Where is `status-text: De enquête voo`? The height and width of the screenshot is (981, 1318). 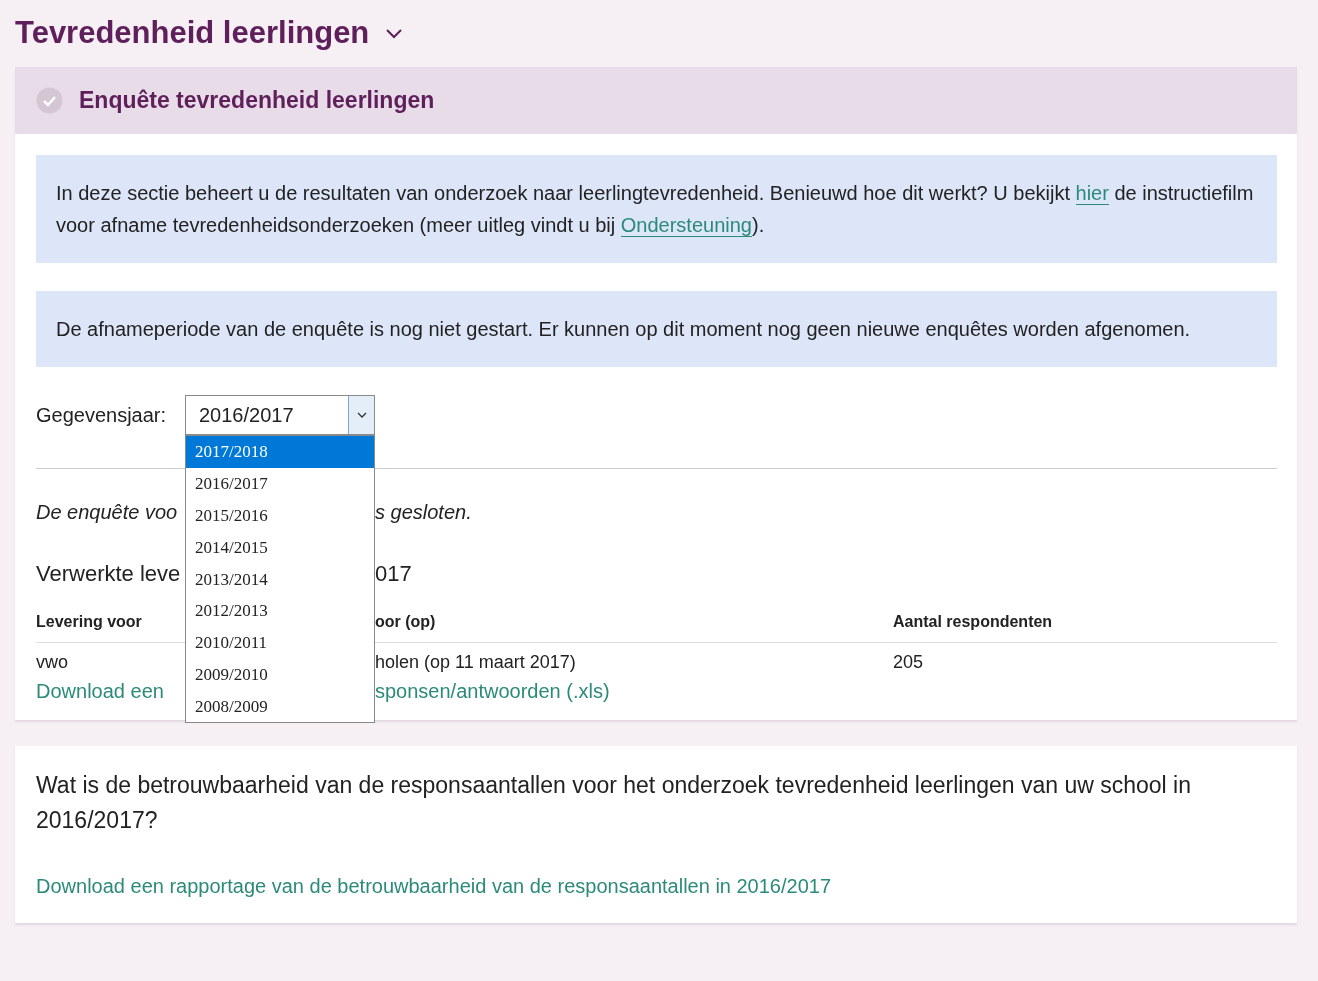
status-text: De enquête voo is located at coordinates (107, 513).